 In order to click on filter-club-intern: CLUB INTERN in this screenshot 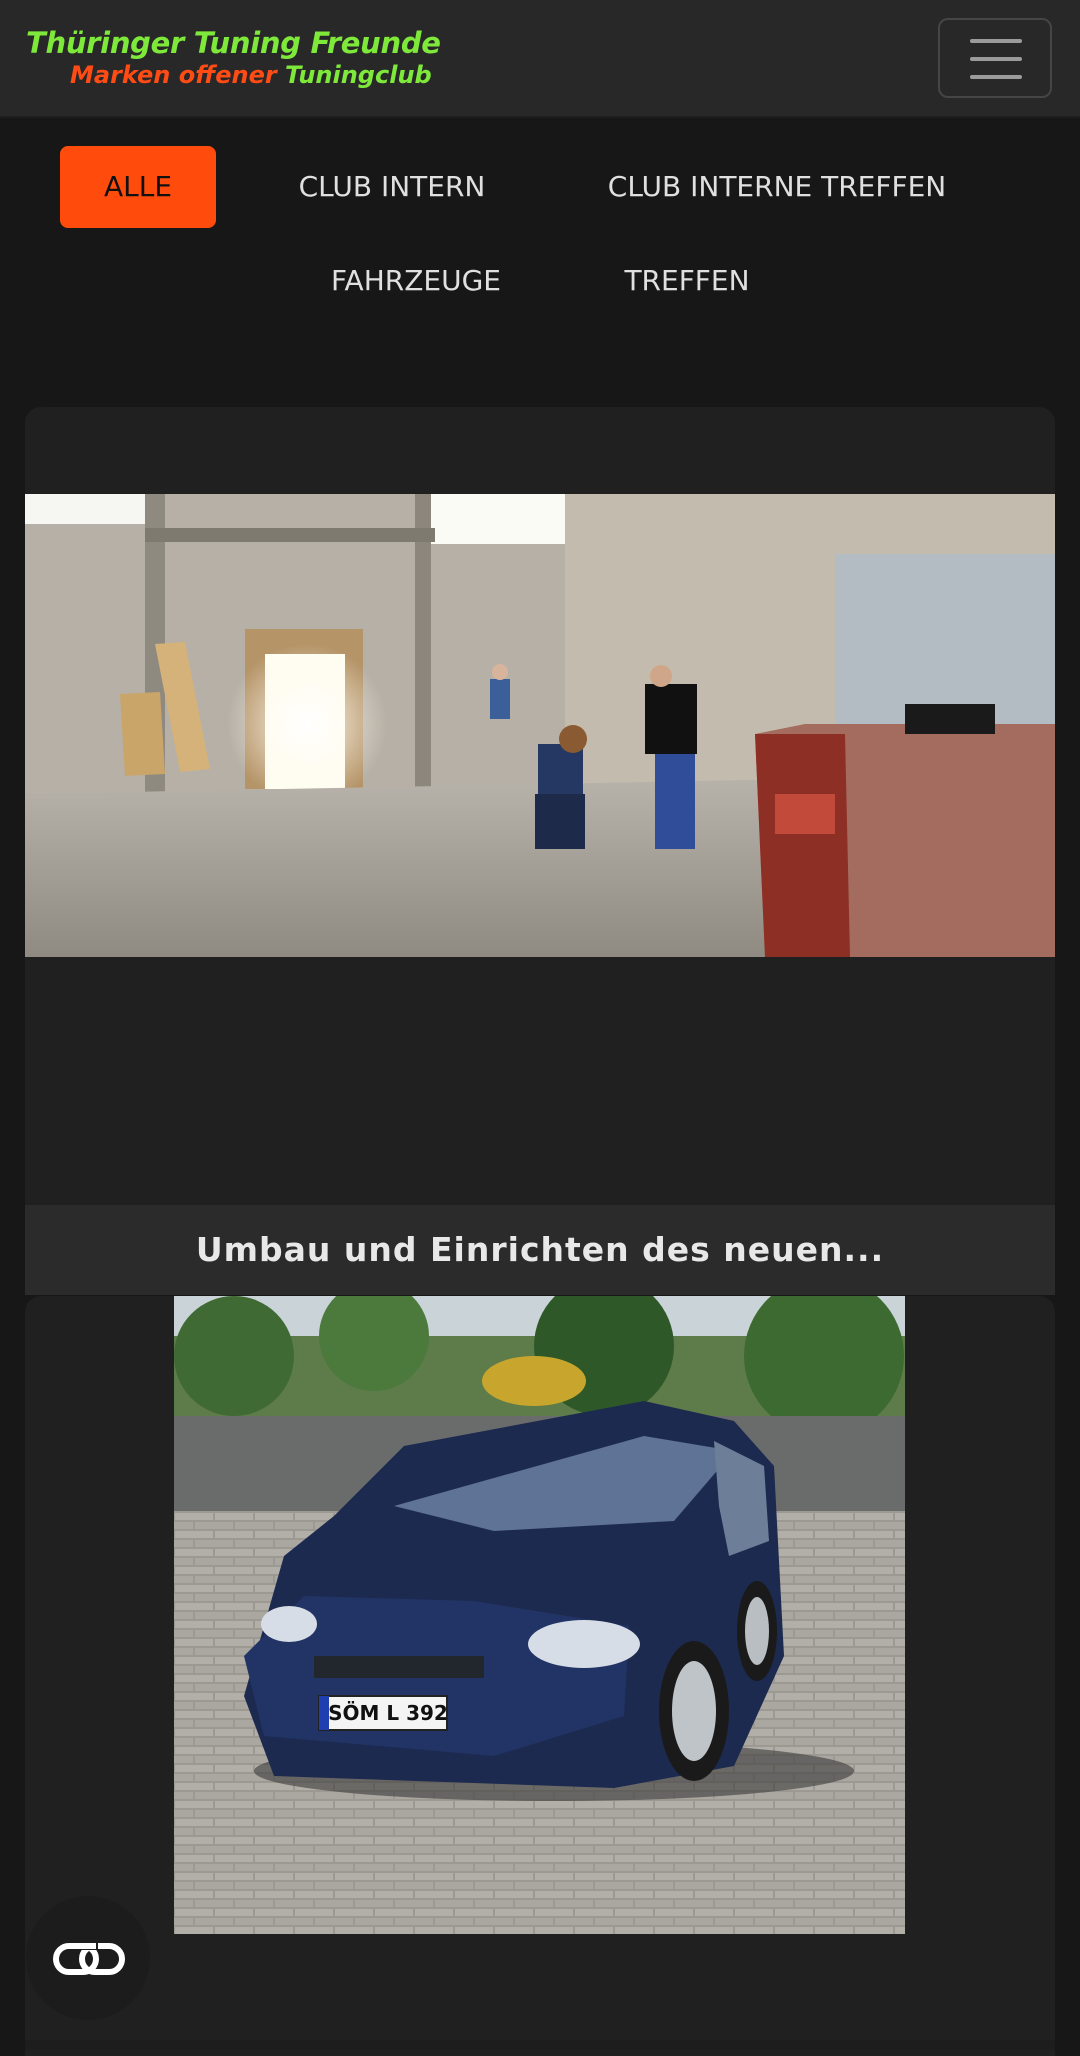, I will do `click(392, 187)`.